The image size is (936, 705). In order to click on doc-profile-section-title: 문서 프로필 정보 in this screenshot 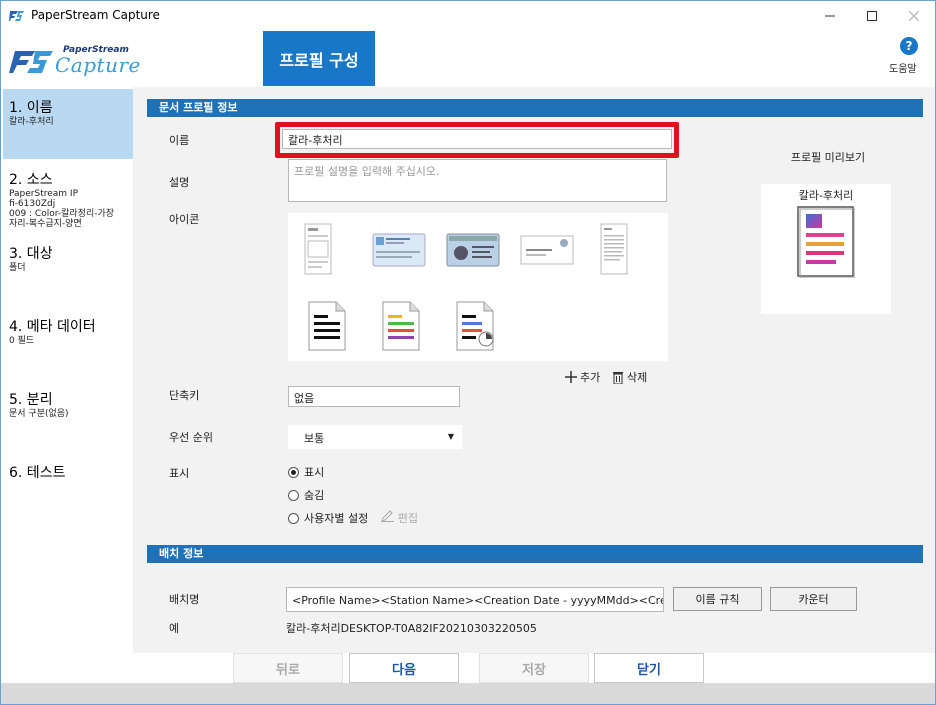, I will do `click(535, 108)`.